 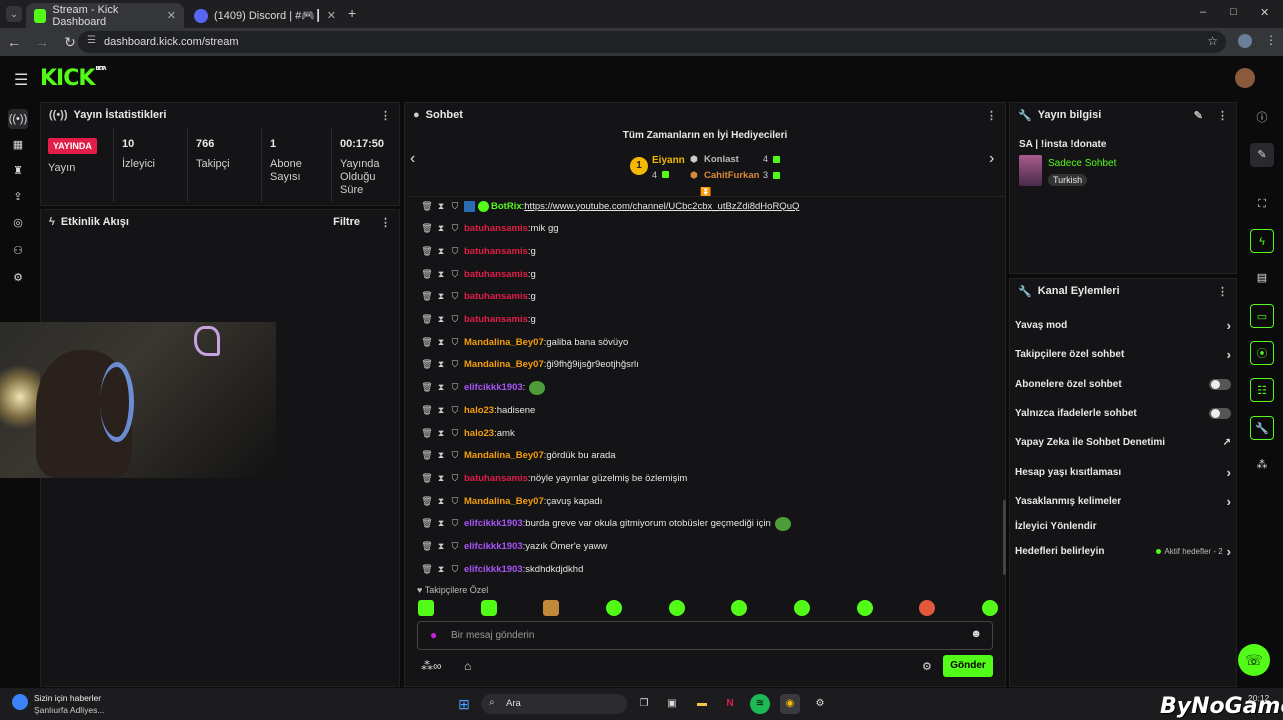 What do you see at coordinates (385, 115) in the screenshot?
I see `stats-more-icon: ⋮` at bounding box center [385, 115].